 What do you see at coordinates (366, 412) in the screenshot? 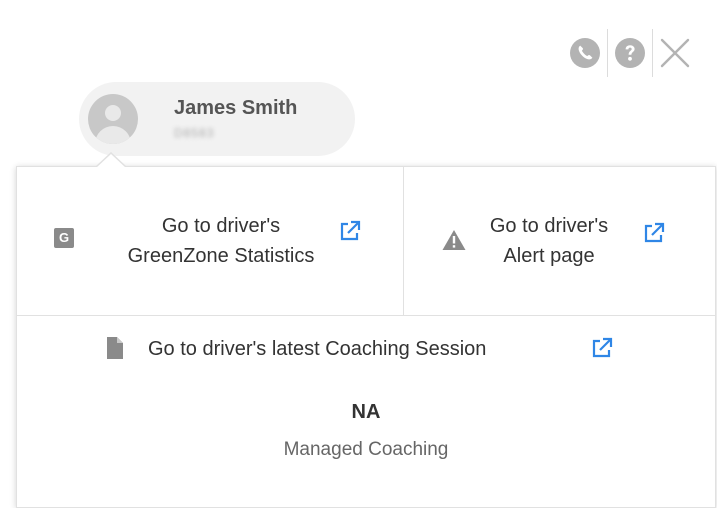
I see `coaching-status-value: NA` at bounding box center [366, 412].